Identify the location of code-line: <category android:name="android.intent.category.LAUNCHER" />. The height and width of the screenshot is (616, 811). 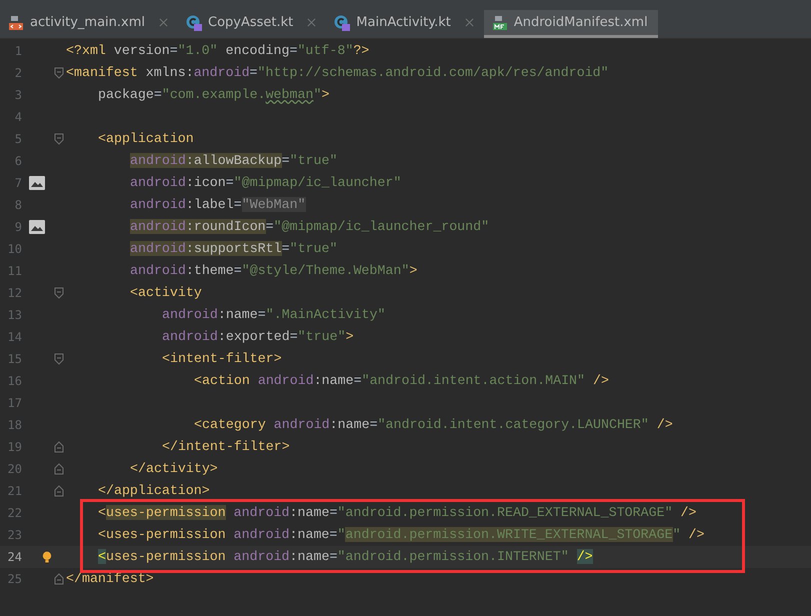
(433, 425).